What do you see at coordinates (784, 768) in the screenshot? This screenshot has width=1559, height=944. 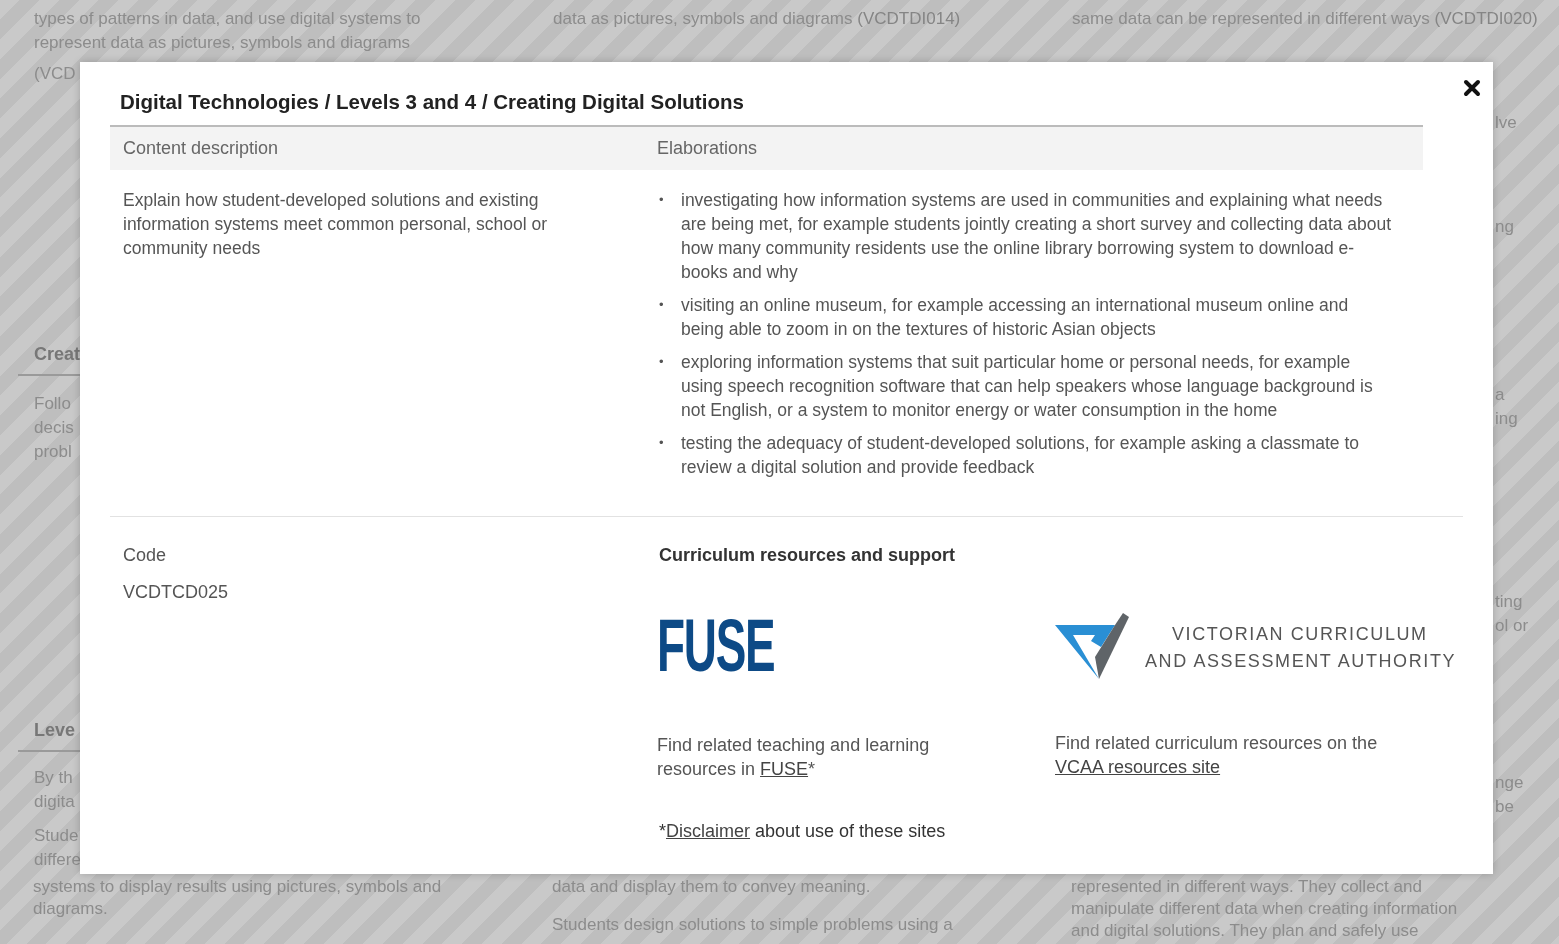 I see `fuse-link: FUSE` at bounding box center [784, 768].